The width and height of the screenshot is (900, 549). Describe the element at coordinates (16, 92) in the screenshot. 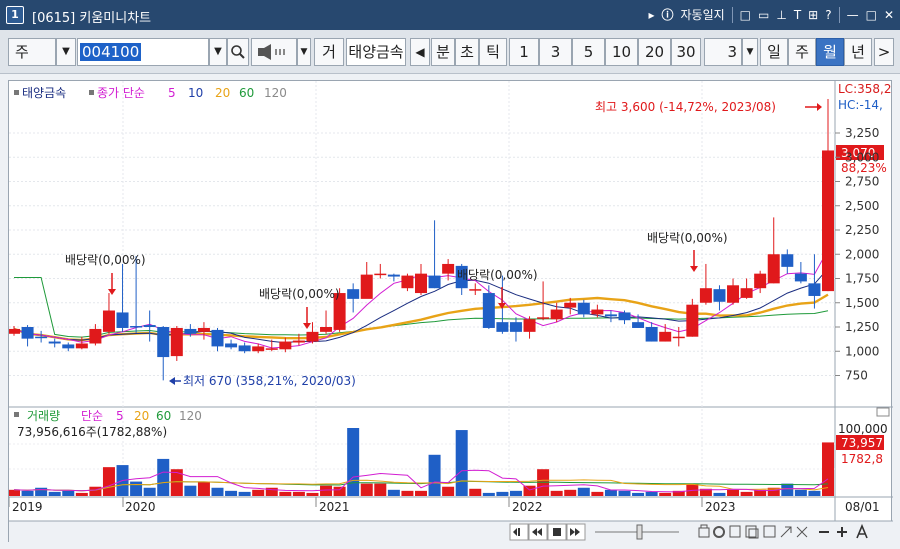

I see `legend-marker` at that location.